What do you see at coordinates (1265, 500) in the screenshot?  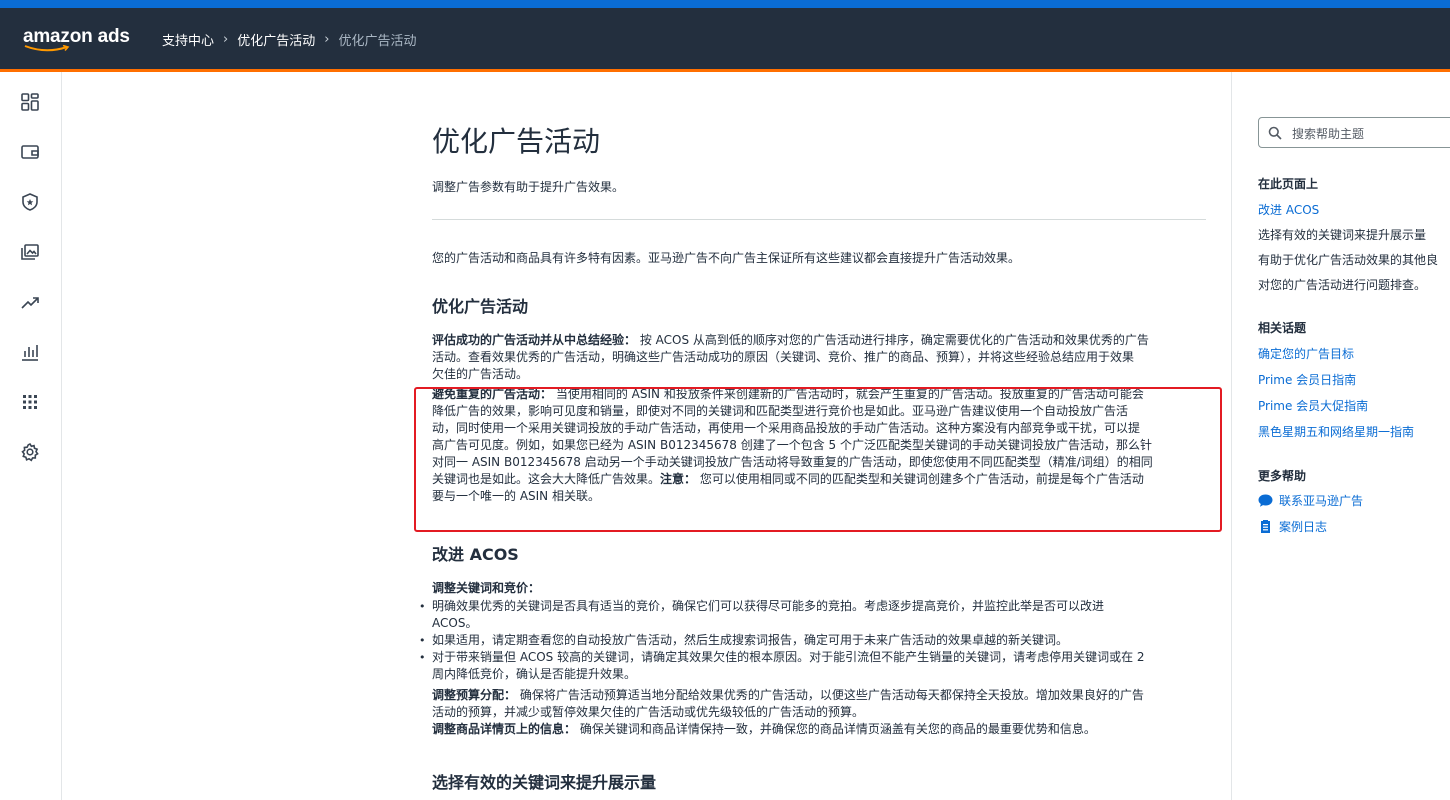 I see `chat-bubble-icon` at bounding box center [1265, 500].